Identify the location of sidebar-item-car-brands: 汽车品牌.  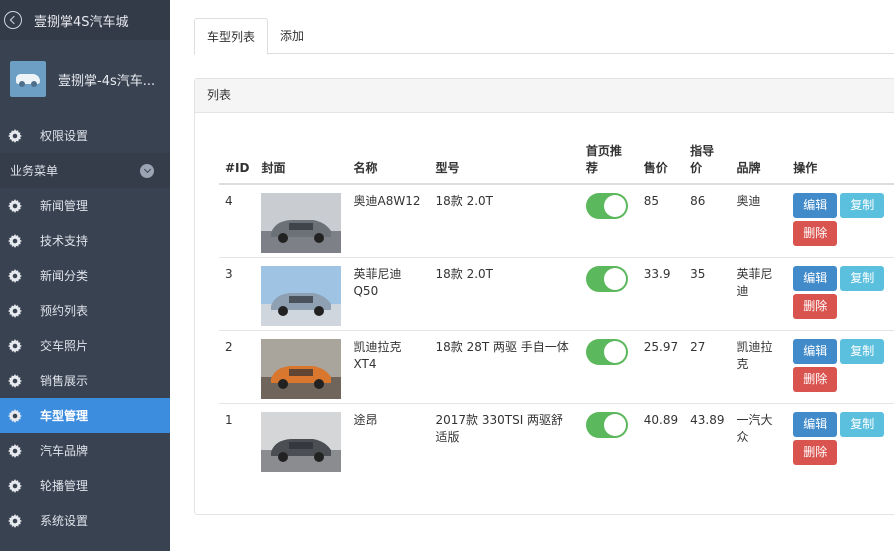
(85, 450).